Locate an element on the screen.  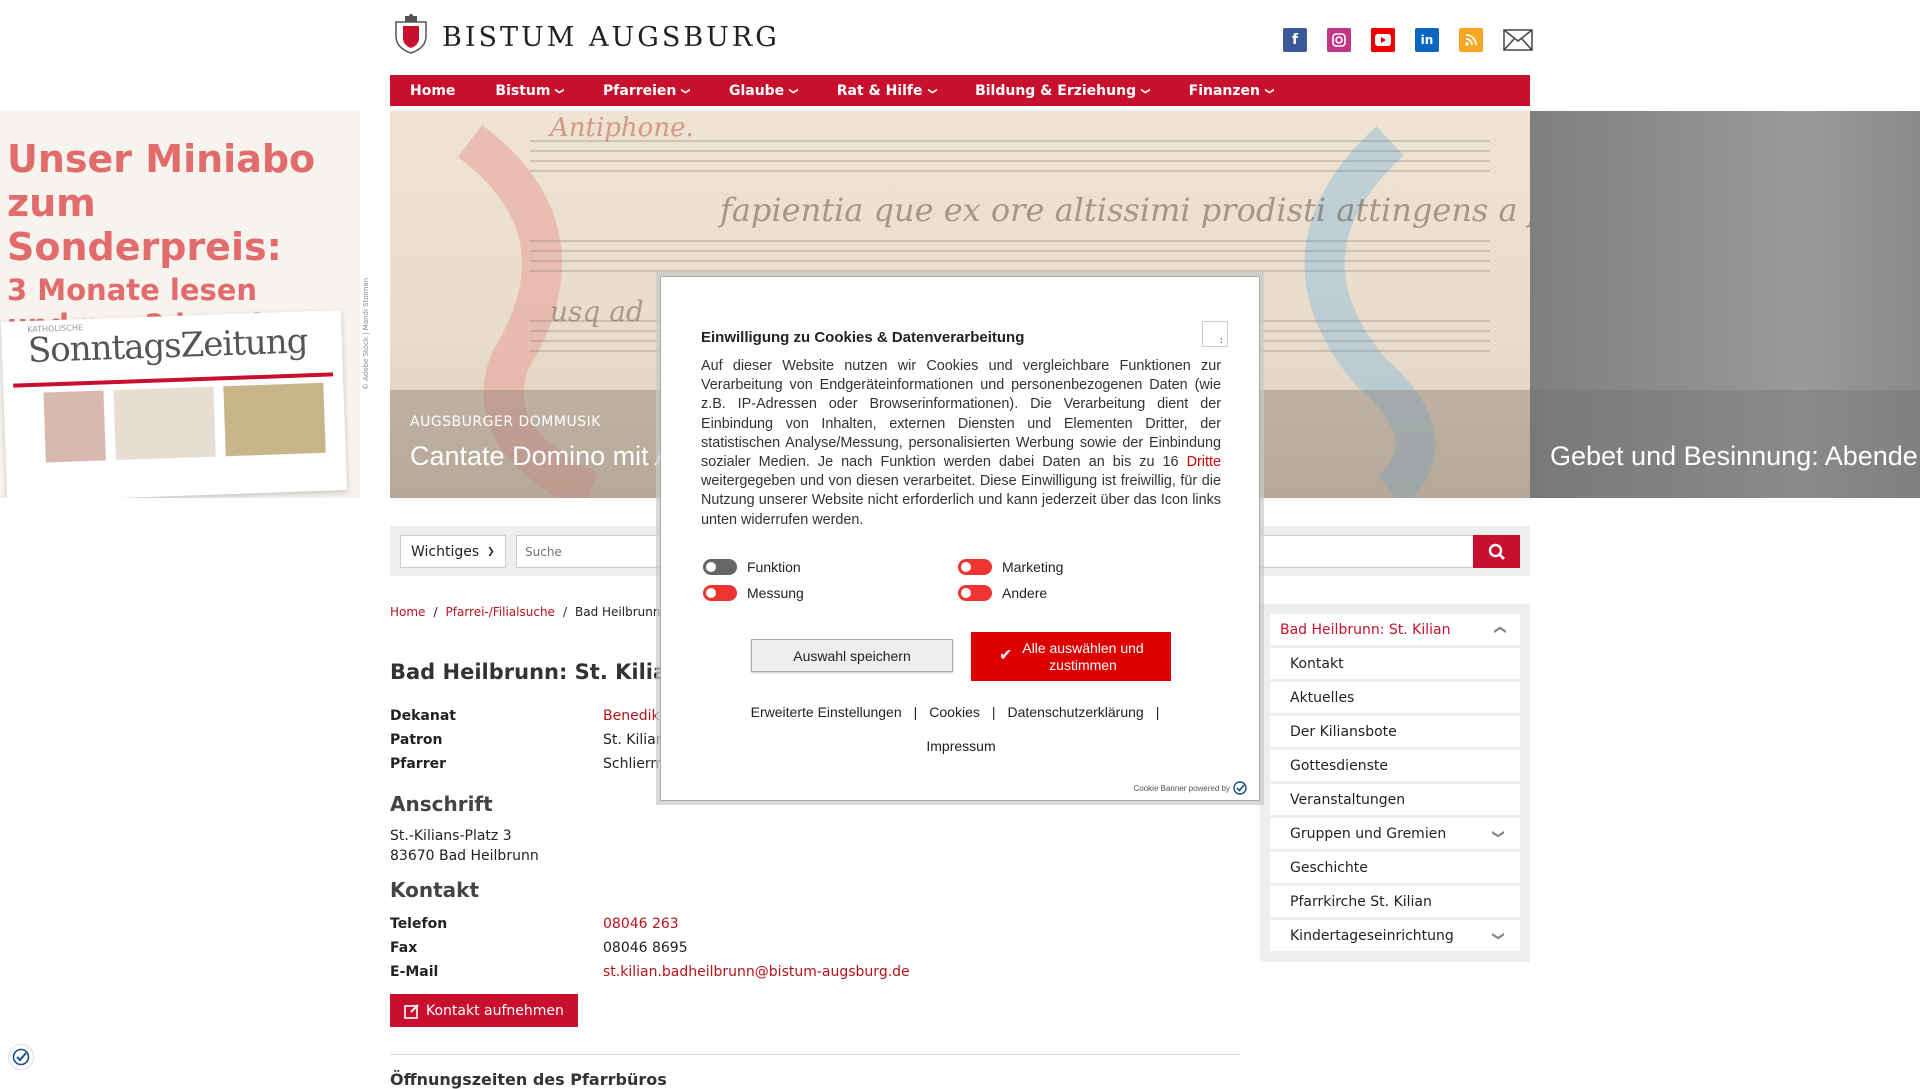
newspaper-title: SonntagsZeitung is located at coordinates (168, 346).